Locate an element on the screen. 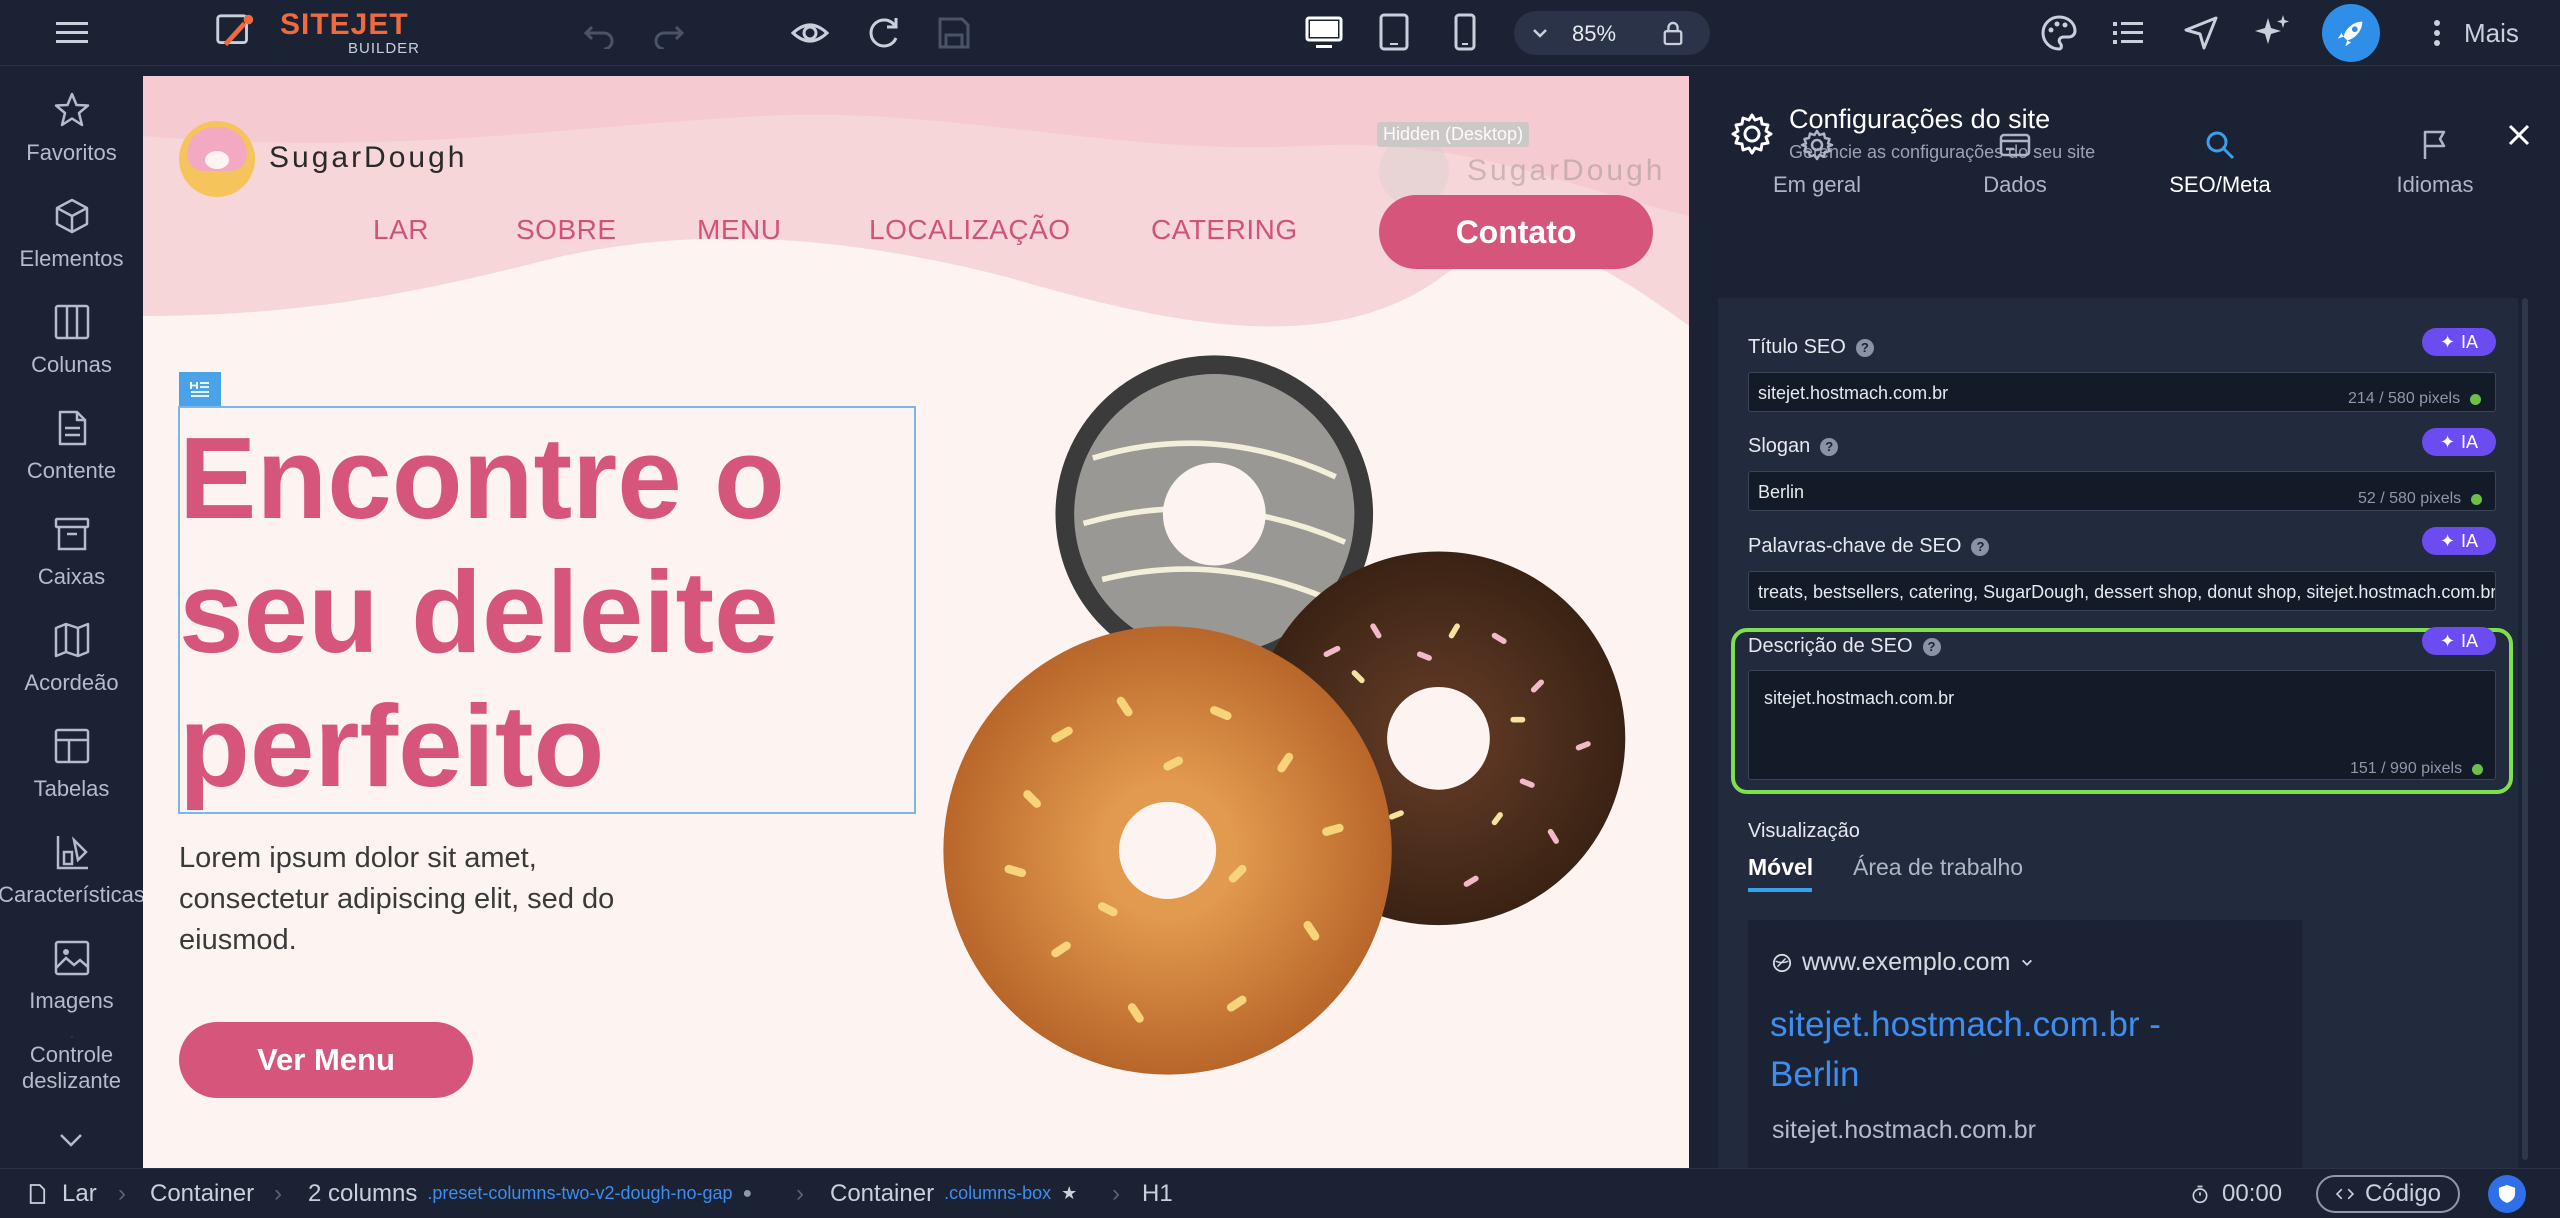 The image size is (2560, 1218). mobile-icon is located at coordinates (1465, 32).